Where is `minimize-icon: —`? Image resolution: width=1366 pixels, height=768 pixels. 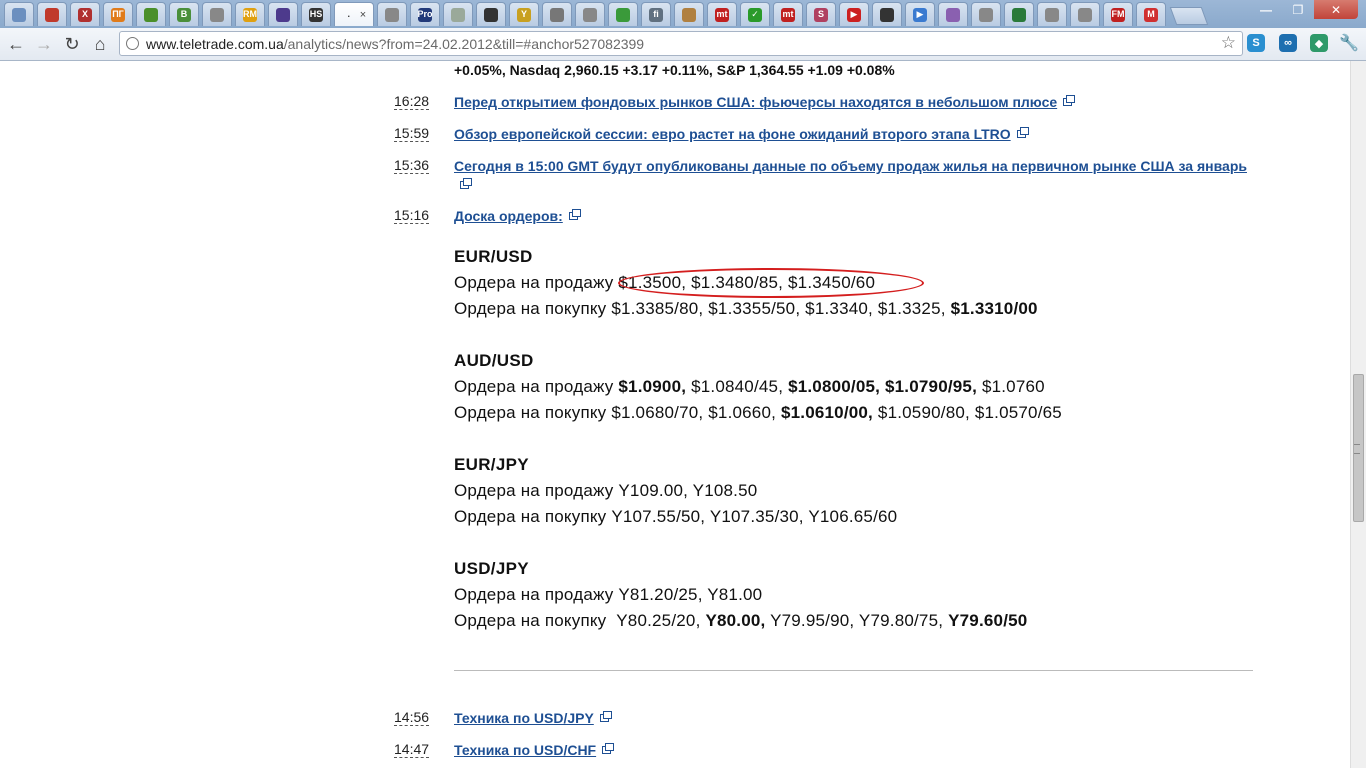 minimize-icon: — is located at coordinates (1266, 9).